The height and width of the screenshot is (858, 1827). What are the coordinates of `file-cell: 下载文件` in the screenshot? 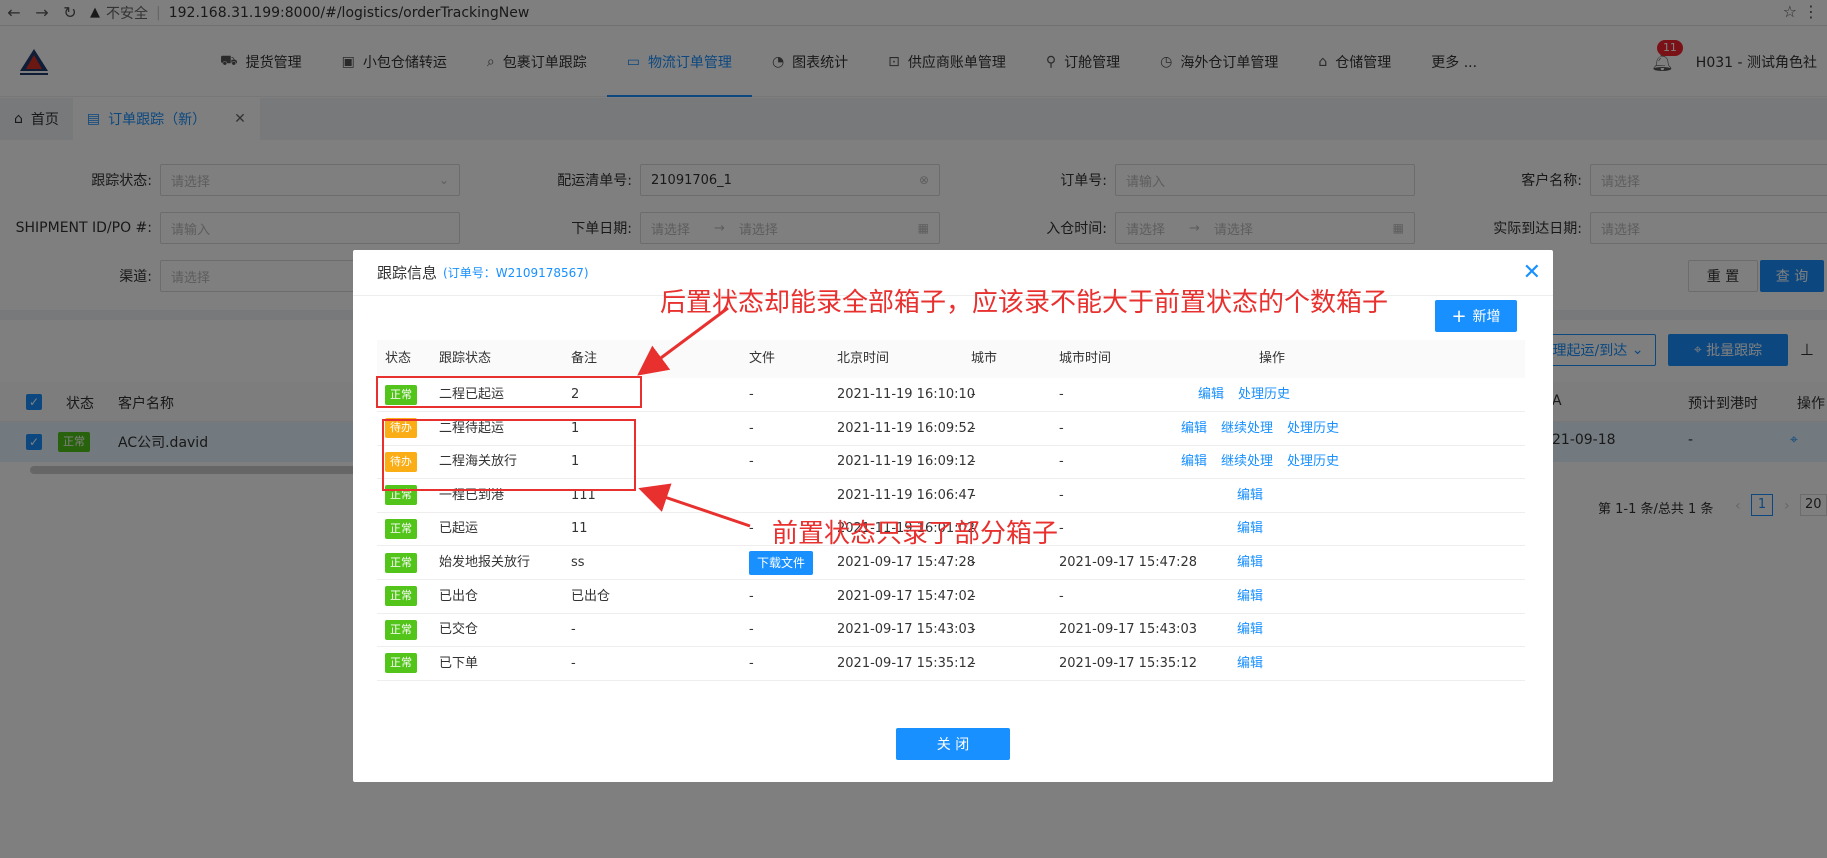 It's located at (781, 563).